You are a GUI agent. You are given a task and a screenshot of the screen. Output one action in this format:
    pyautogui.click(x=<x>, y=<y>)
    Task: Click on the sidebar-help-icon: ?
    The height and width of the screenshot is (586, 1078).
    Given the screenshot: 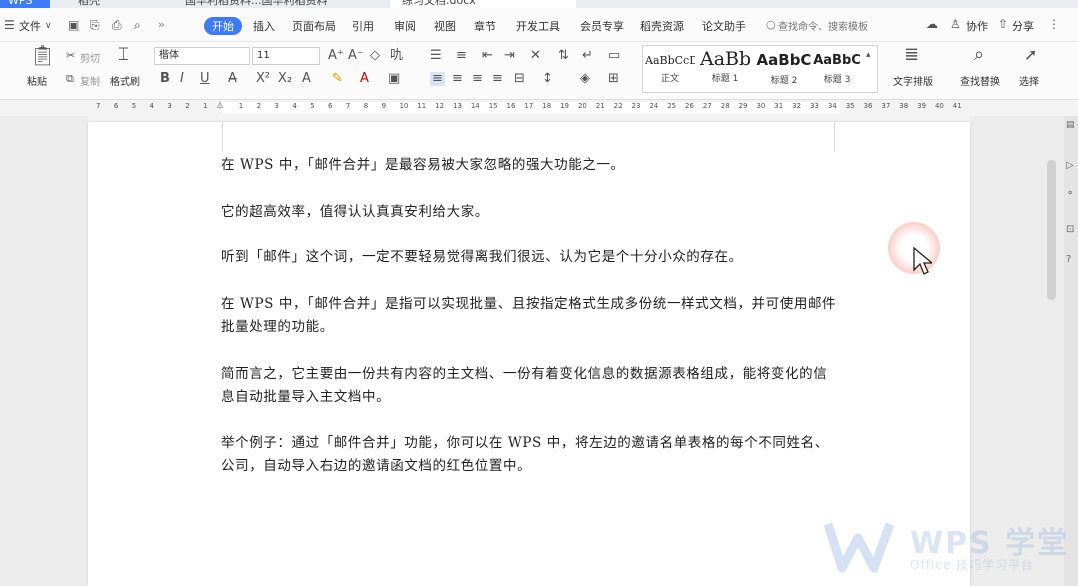 What is the action you would take?
    pyautogui.click(x=1068, y=259)
    